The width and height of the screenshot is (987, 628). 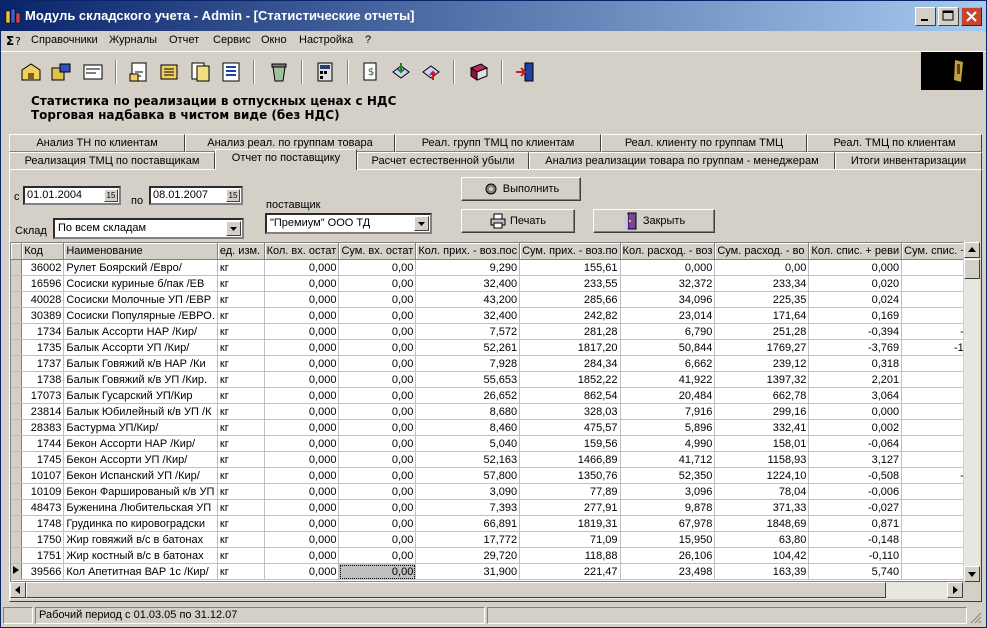 I want to click on table-cell: 6,790, so click(x=668, y=331).